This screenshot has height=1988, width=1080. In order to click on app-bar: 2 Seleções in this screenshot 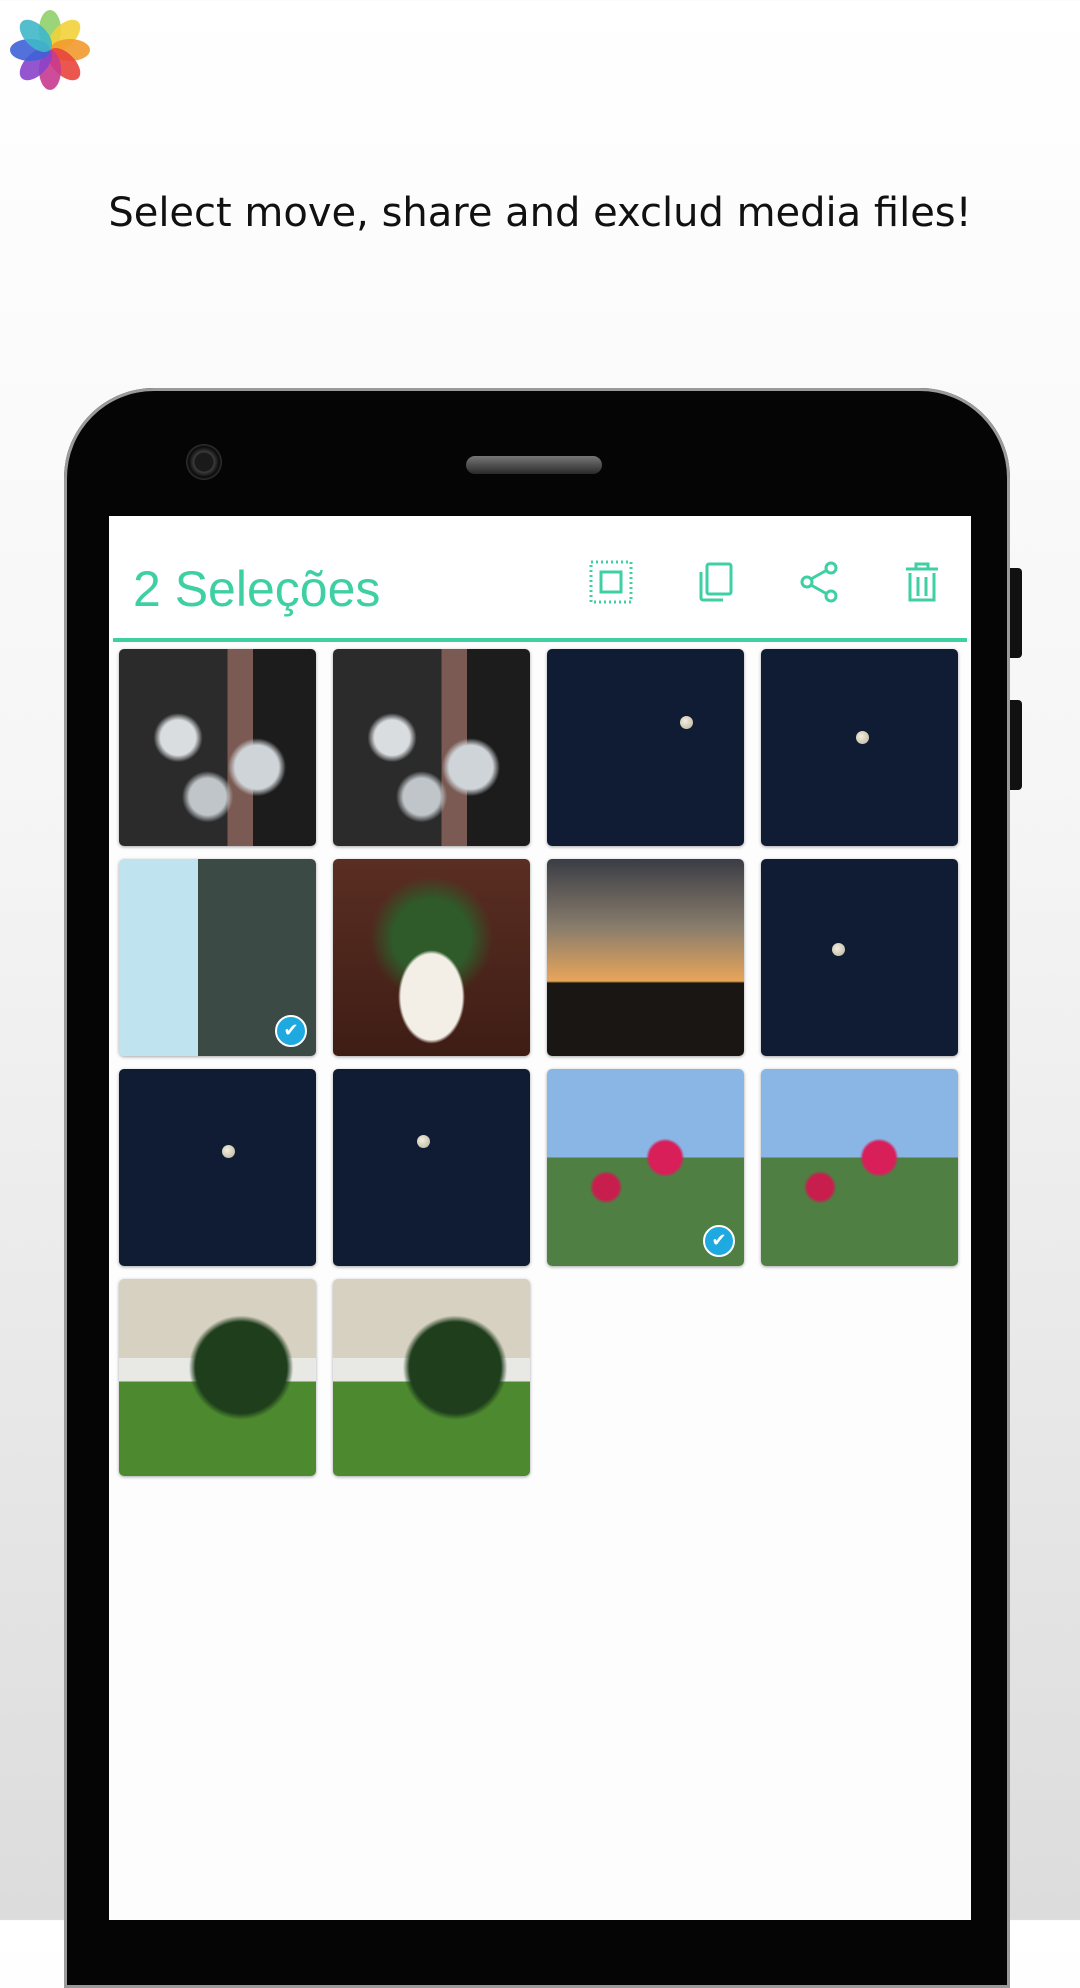, I will do `click(540, 579)`.